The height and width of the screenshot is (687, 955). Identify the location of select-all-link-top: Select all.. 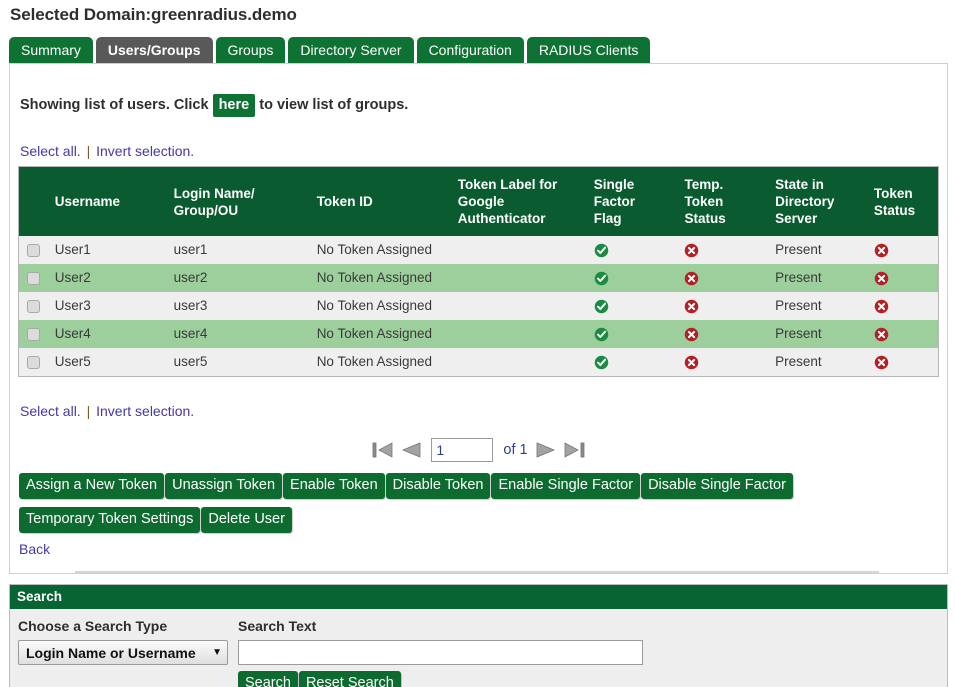
(50, 151).